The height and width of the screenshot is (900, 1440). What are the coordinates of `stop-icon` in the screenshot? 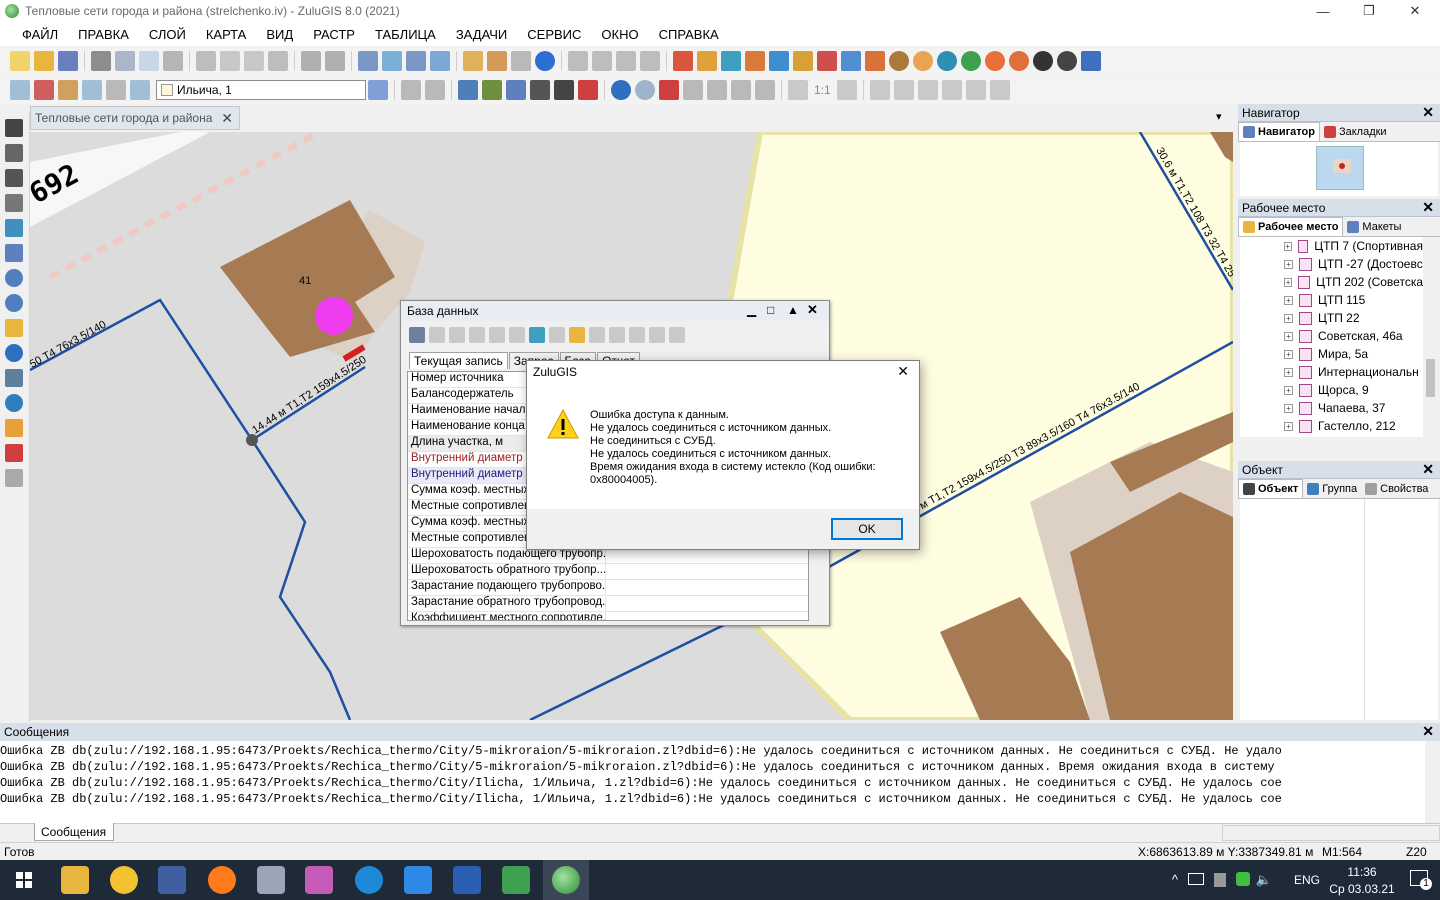 It's located at (1067, 61).